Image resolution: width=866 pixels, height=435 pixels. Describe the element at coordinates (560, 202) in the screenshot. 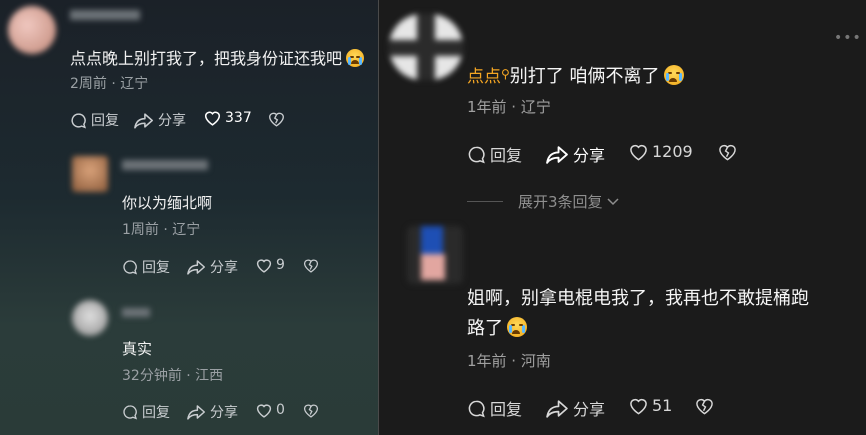

I see `expand-replies-label: 展开3条回复` at that location.